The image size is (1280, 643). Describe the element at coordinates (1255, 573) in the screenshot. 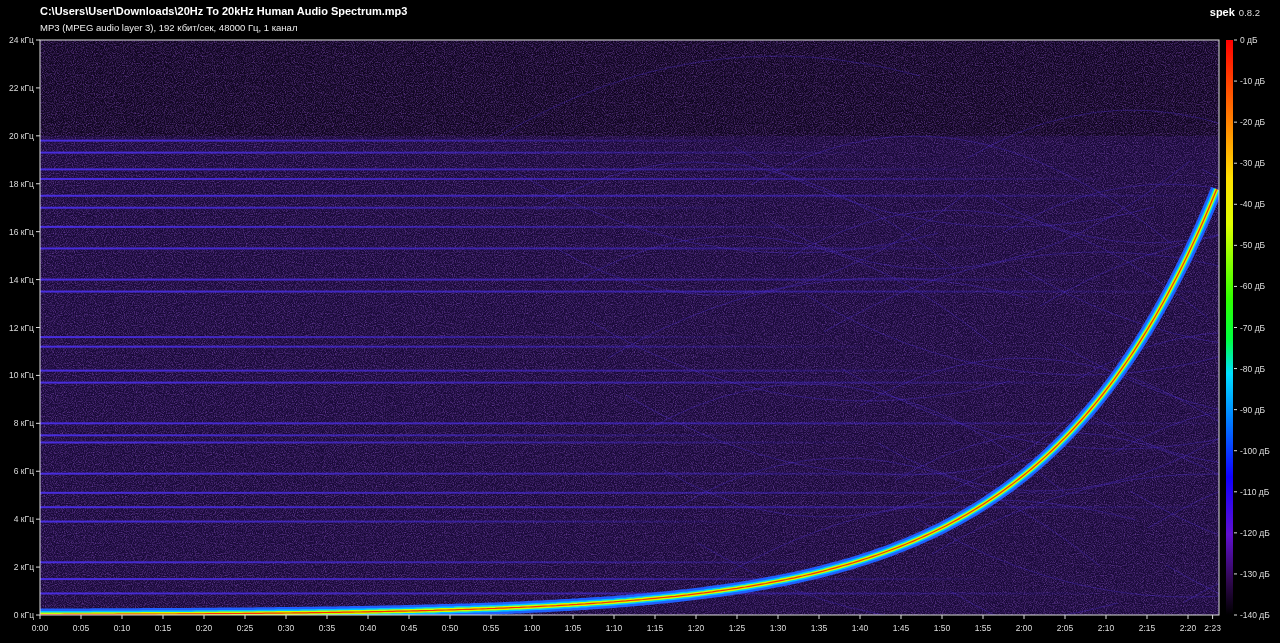

I see `db-scale-label: -130 дБ` at that location.